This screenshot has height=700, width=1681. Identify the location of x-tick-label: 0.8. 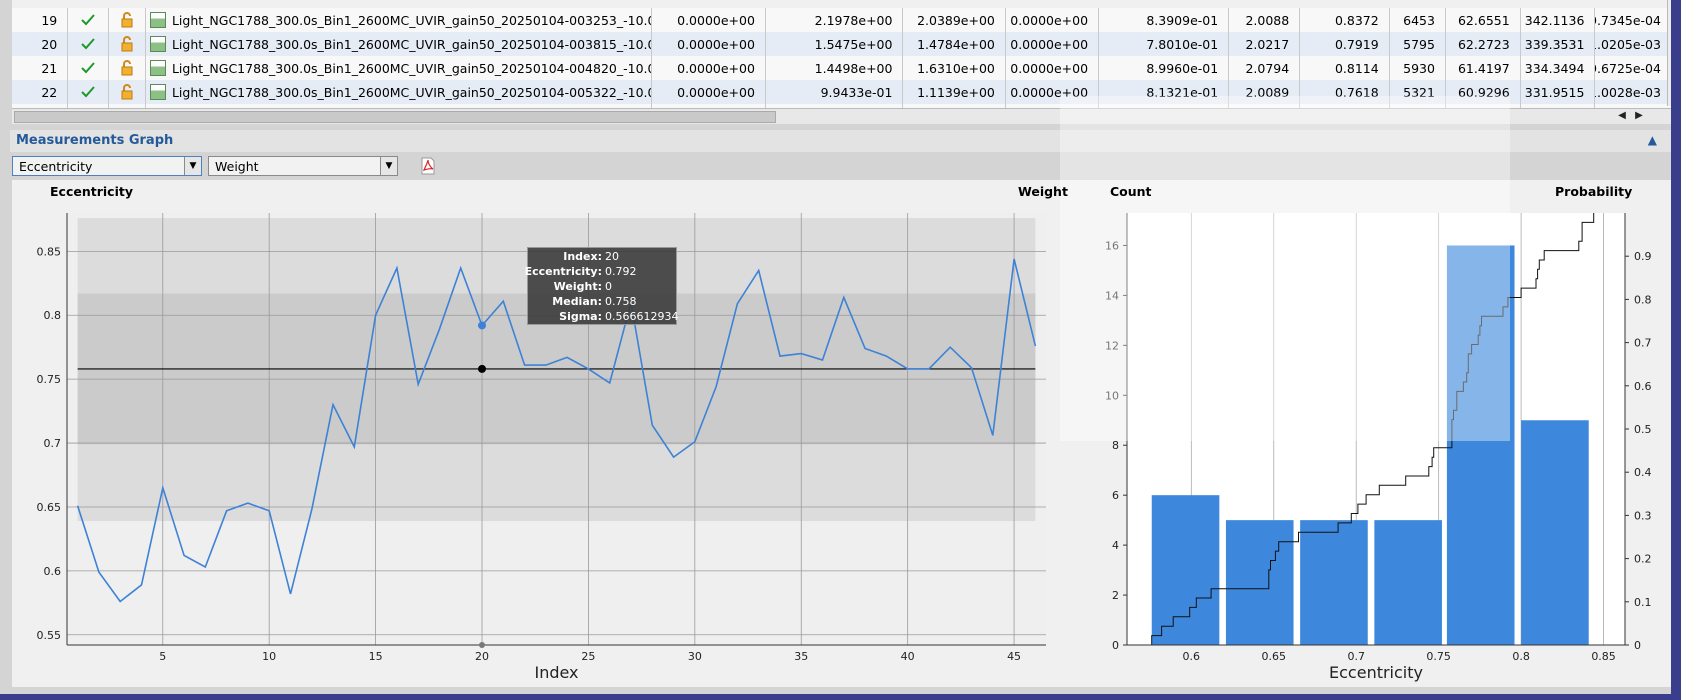
(1521, 656).